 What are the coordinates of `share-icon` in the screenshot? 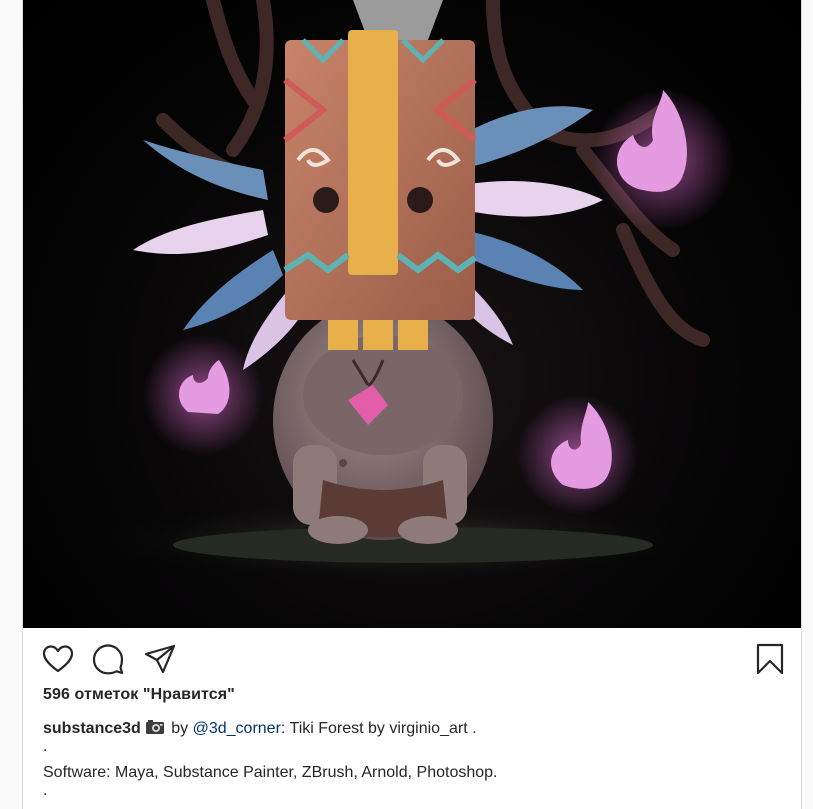 It's located at (160, 659).